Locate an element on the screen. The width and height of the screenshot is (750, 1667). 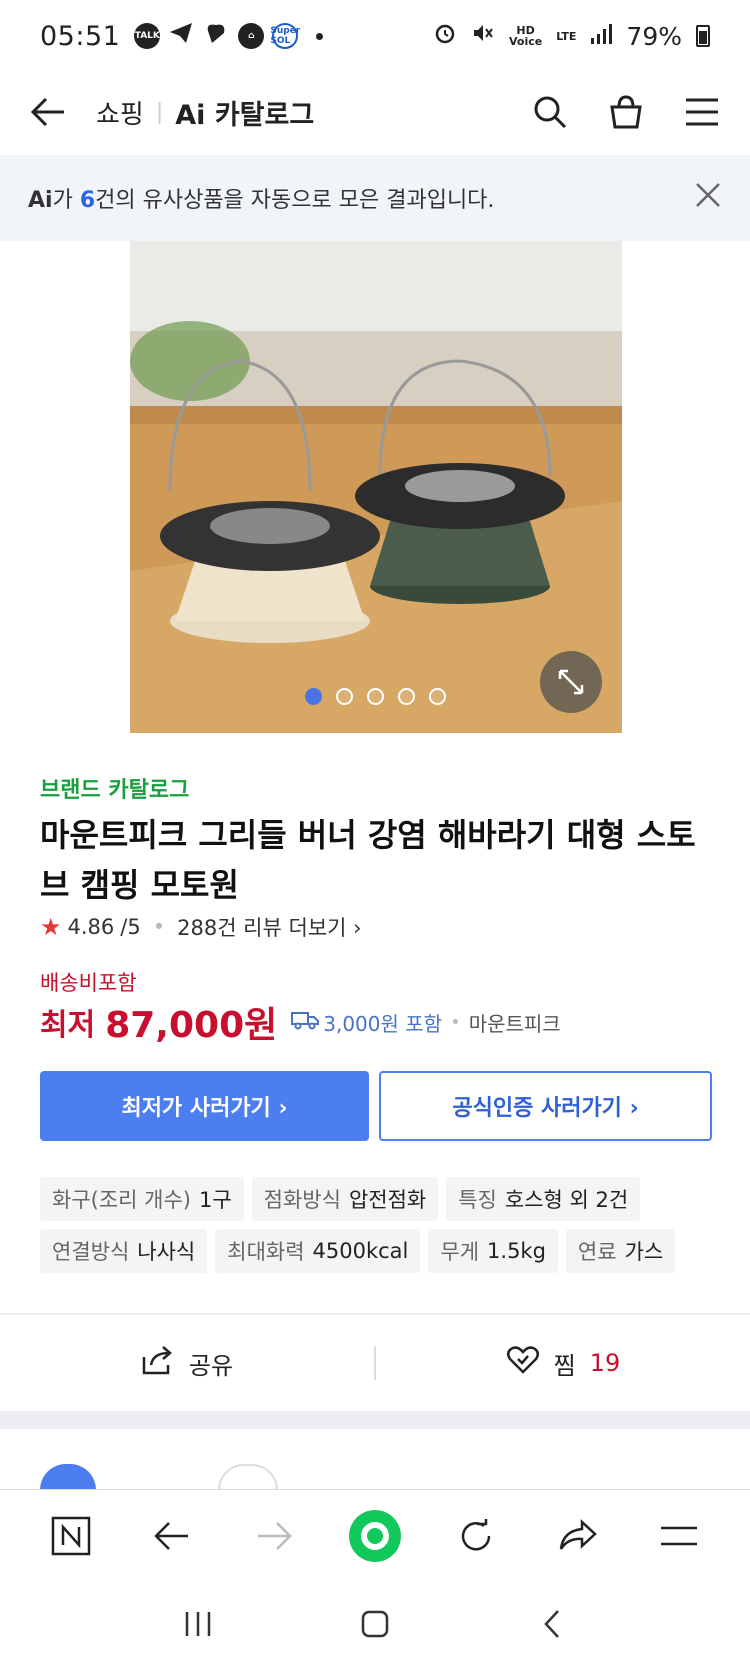
spec-value: 호스형 외 2건 is located at coordinates (566, 1200).